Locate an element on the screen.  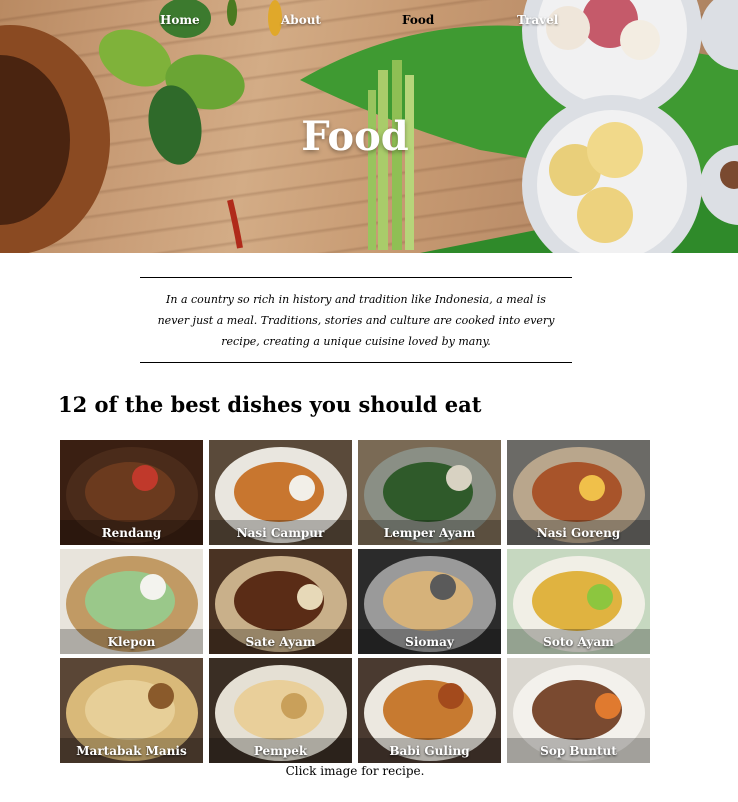
dish-label: Soto Ayam is located at coordinates (578, 642).